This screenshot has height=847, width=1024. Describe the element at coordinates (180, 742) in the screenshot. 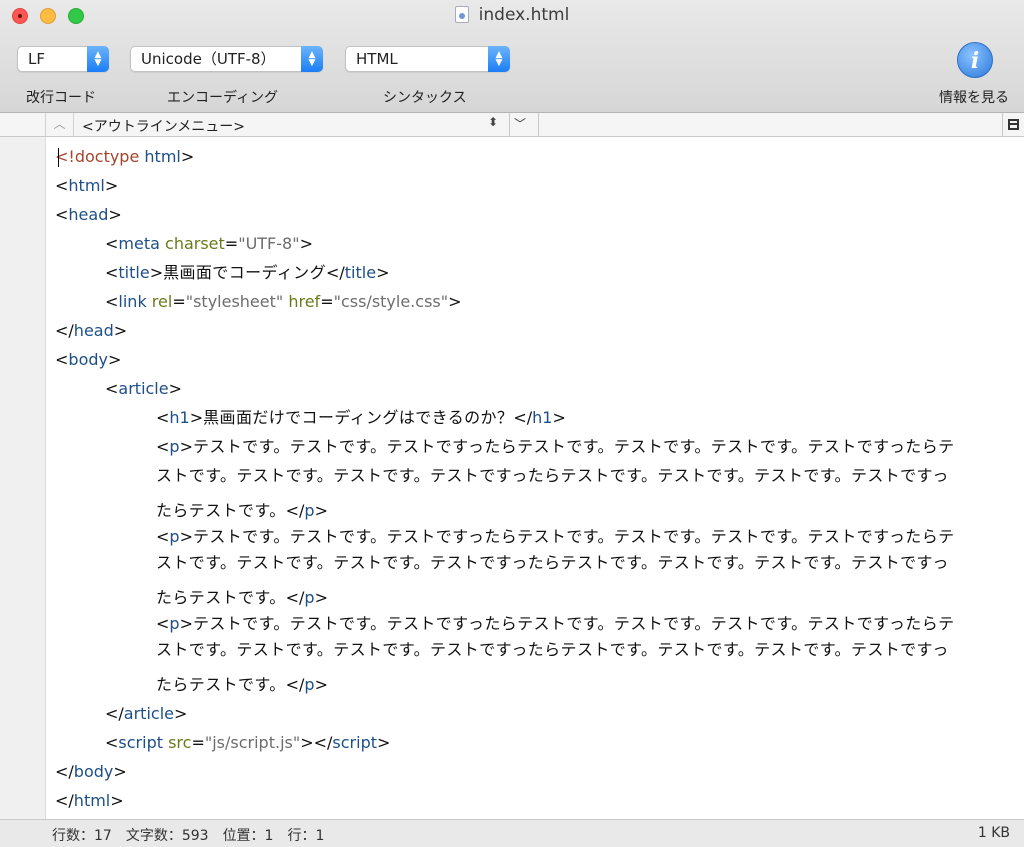

I see `code-token: src` at that location.